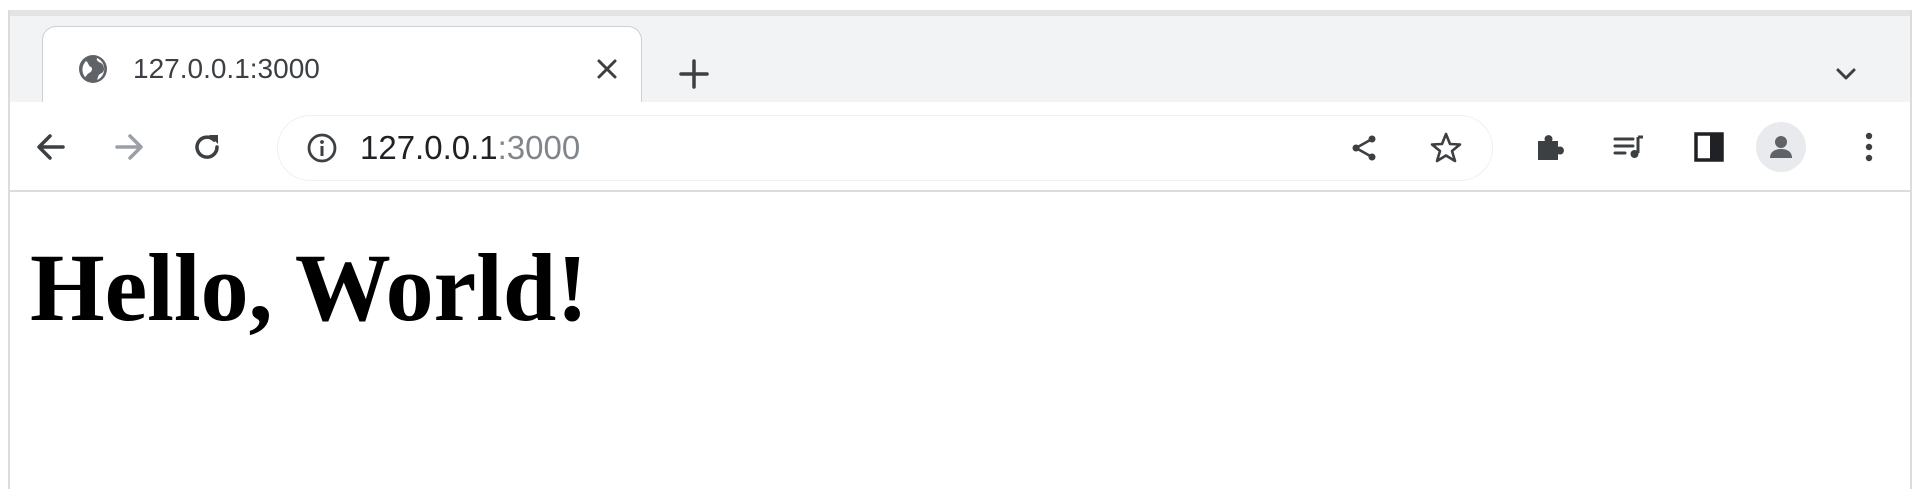  Describe the element at coordinates (607, 69) in the screenshot. I see `close-tab-icon` at that location.